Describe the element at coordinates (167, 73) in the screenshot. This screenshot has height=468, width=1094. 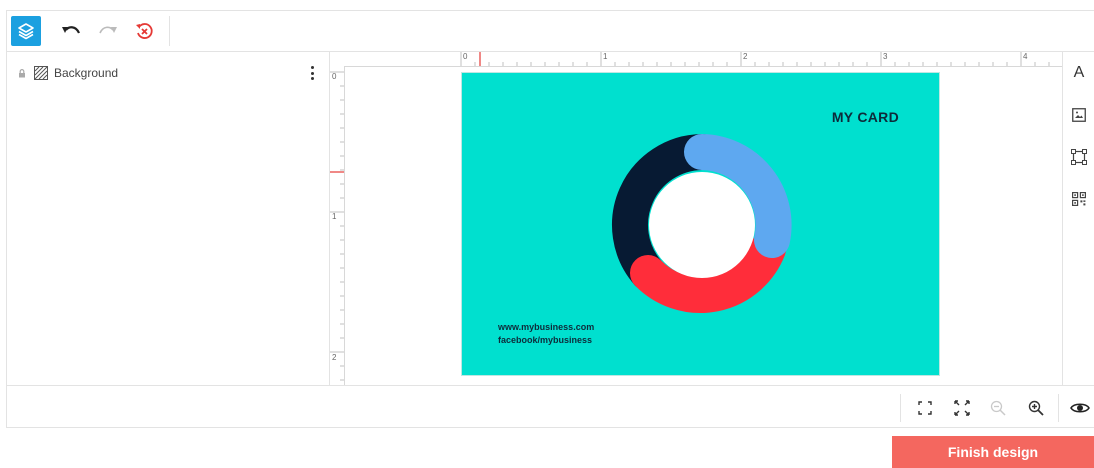
I see `layer-item-background: Background` at that location.